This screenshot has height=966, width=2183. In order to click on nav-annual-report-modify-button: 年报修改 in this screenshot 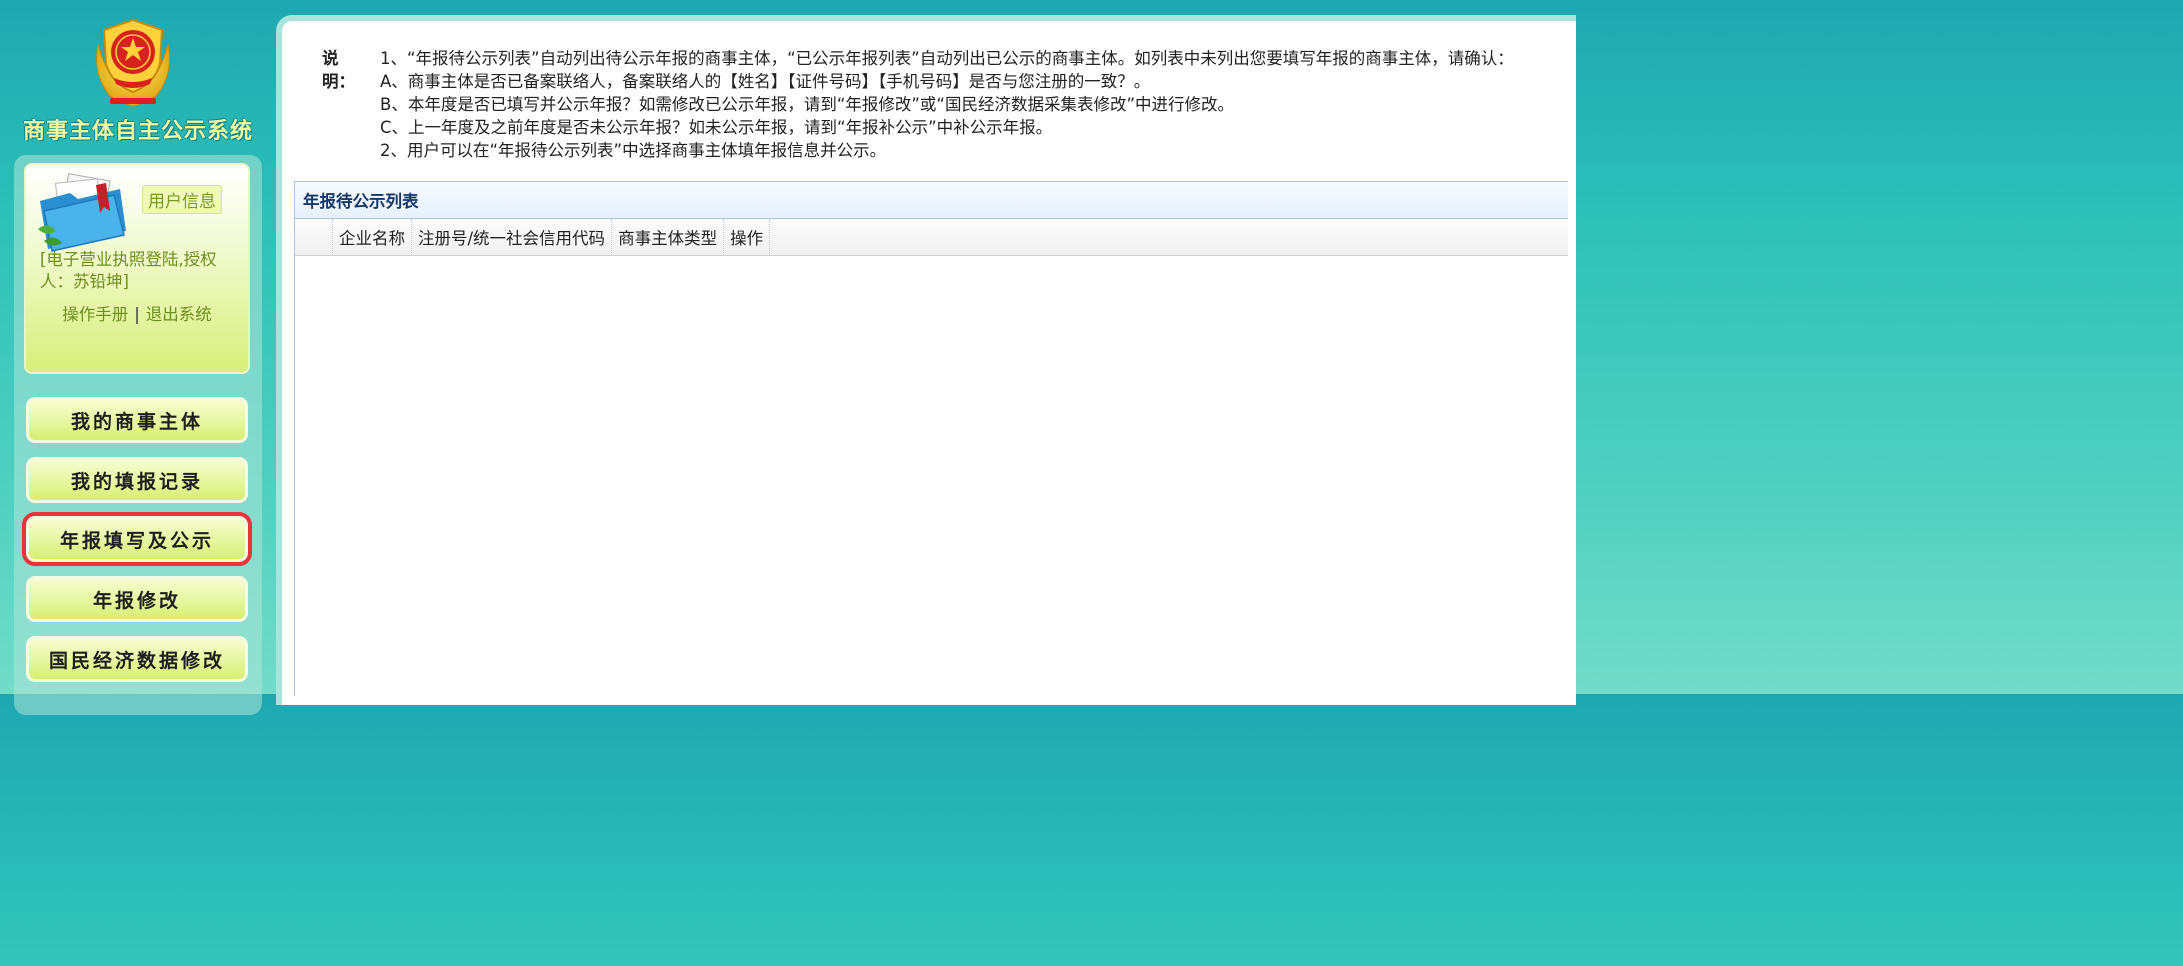, I will do `click(137, 599)`.